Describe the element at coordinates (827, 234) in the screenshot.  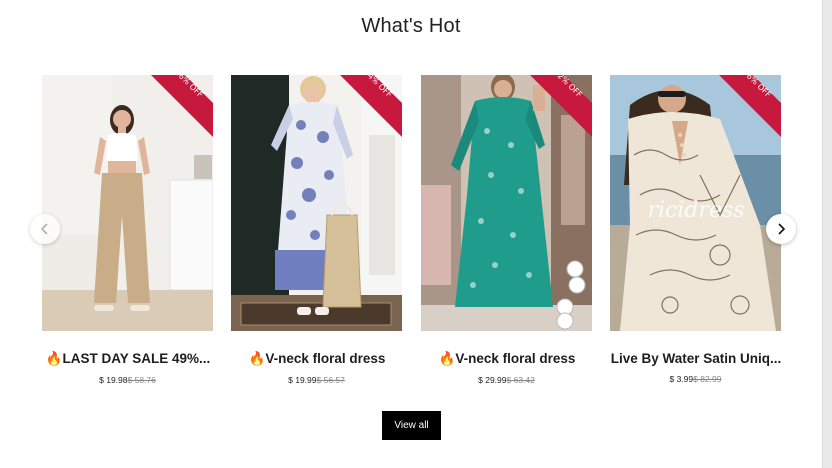
I see `page-scrollbar` at that location.